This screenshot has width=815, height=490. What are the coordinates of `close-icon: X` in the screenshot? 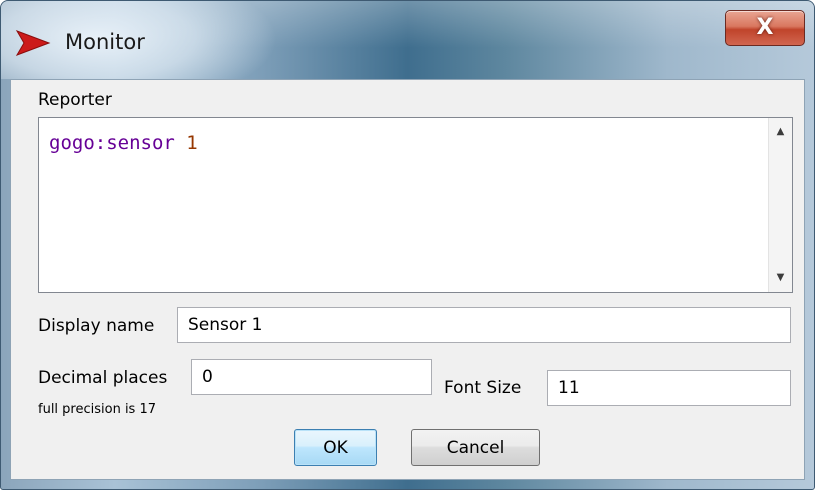 It's located at (765, 27).